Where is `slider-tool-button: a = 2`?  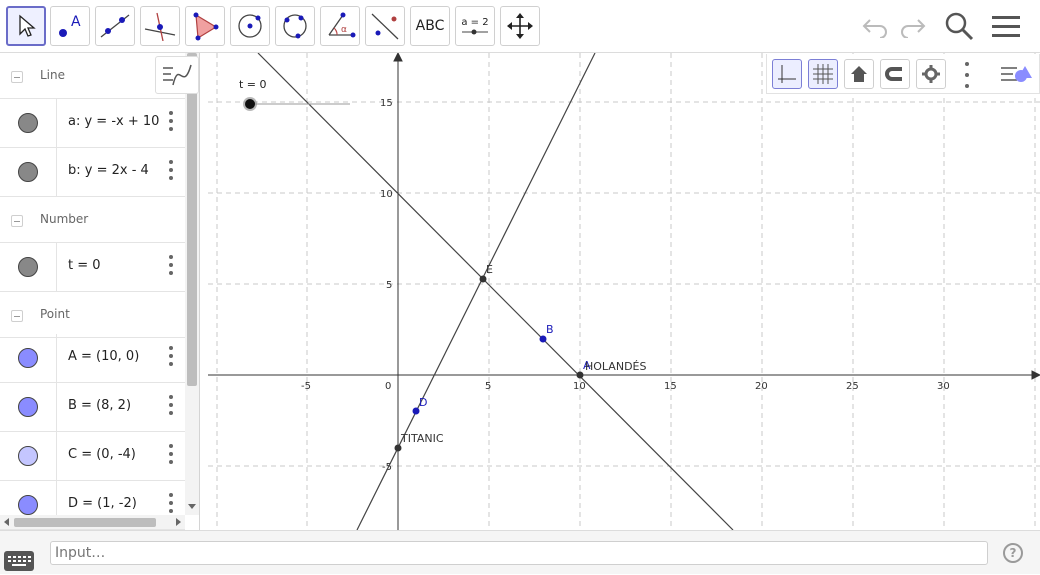 slider-tool-button: a = 2 is located at coordinates (475, 26).